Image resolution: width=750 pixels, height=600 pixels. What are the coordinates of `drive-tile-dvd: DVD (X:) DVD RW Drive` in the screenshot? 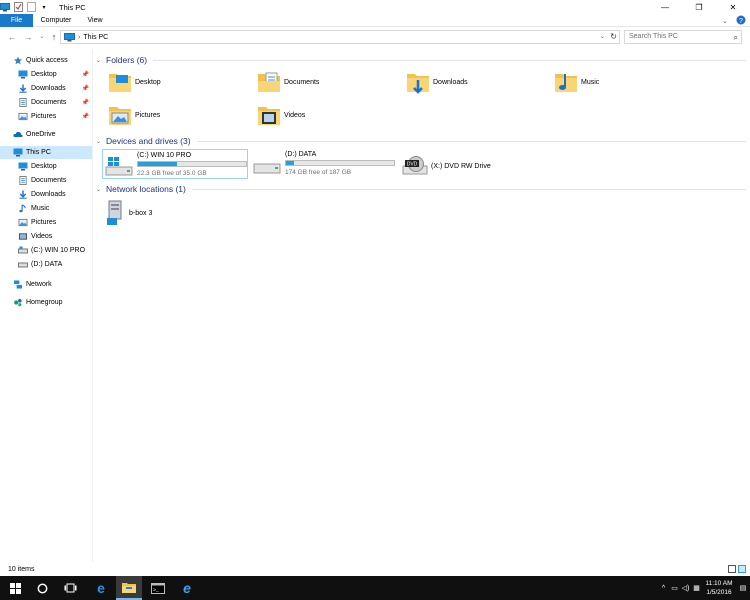 It's located at (446, 166).